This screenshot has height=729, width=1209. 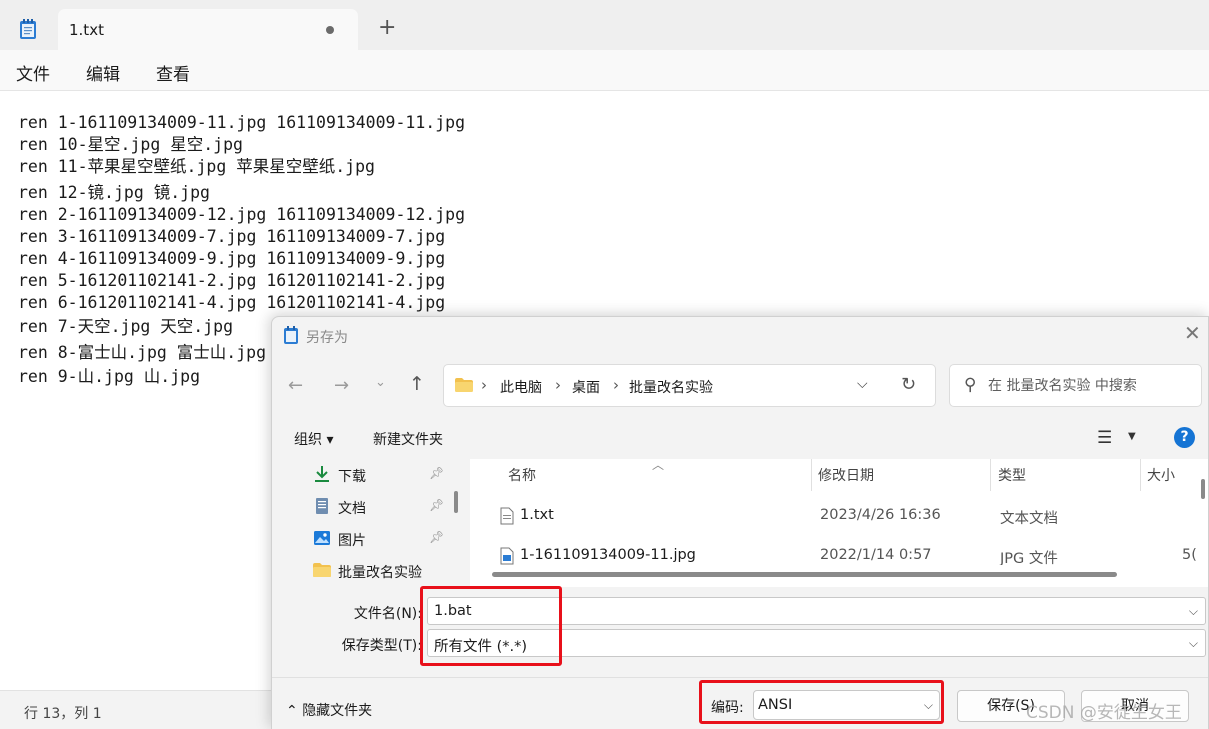 What do you see at coordinates (417, 384) in the screenshot?
I see `up-arrow-icon: ↑` at bounding box center [417, 384].